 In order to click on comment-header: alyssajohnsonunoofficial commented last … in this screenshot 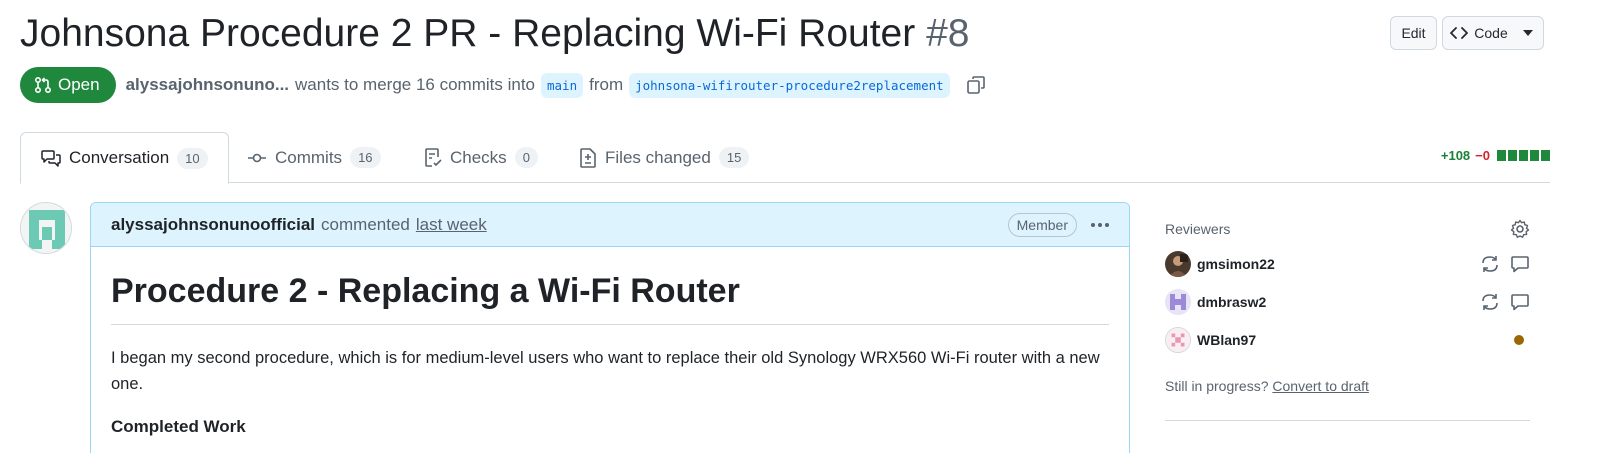, I will do `click(610, 225)`.